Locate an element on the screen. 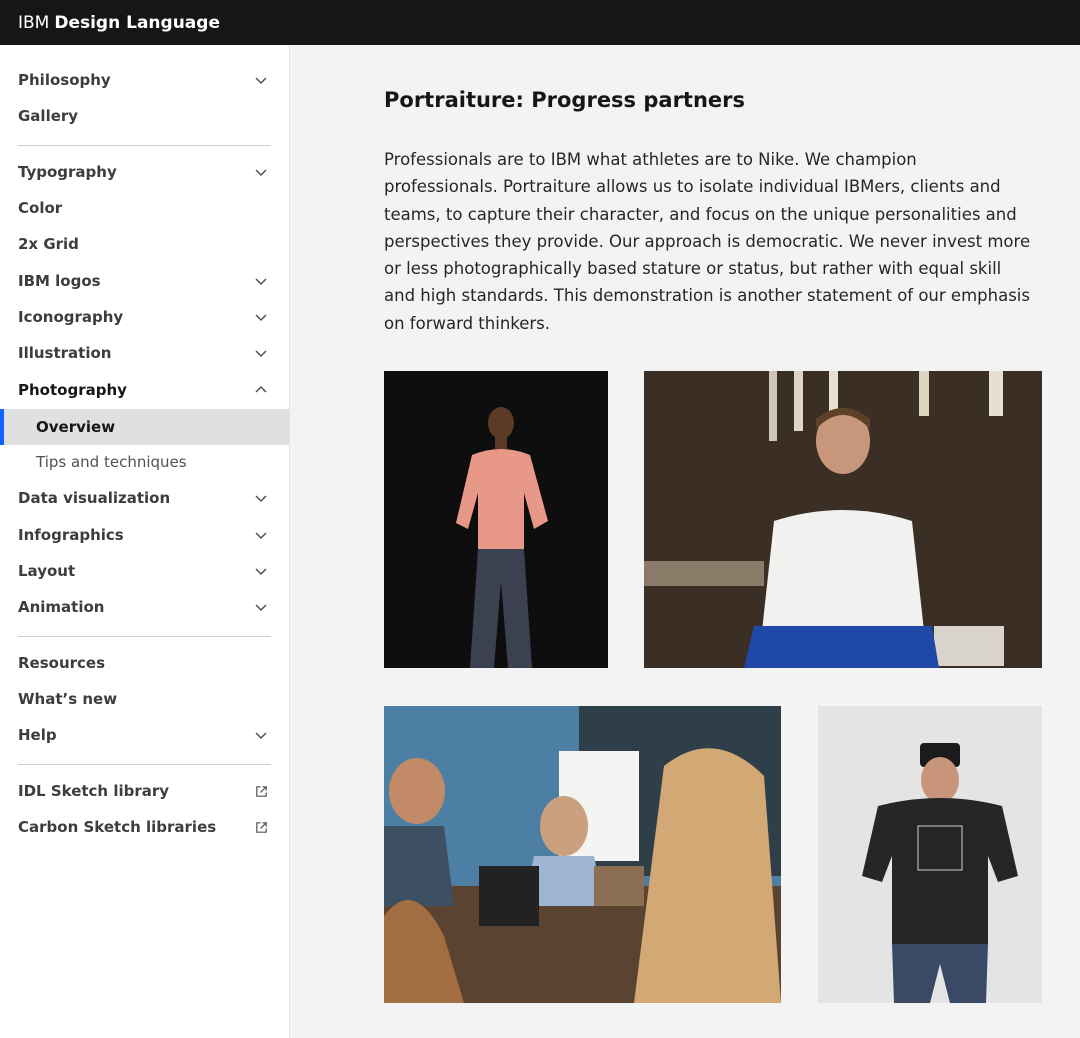  sidebar-item-label: Carbon Sketch libraries is located at coordinates (117, 827).